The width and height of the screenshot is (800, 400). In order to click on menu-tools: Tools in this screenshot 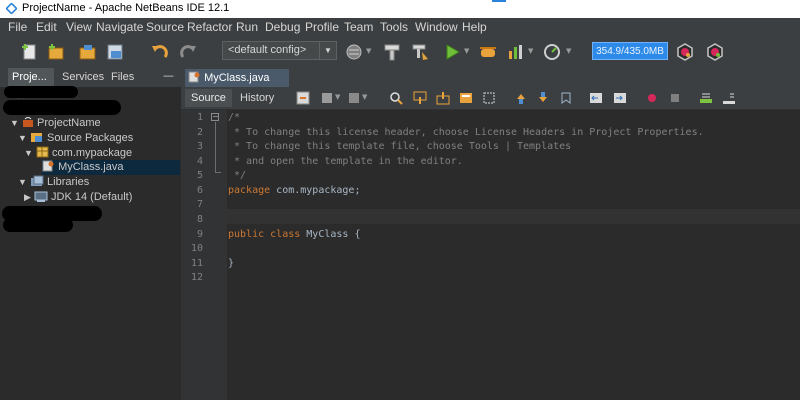, I will do `click(394, 27)`.